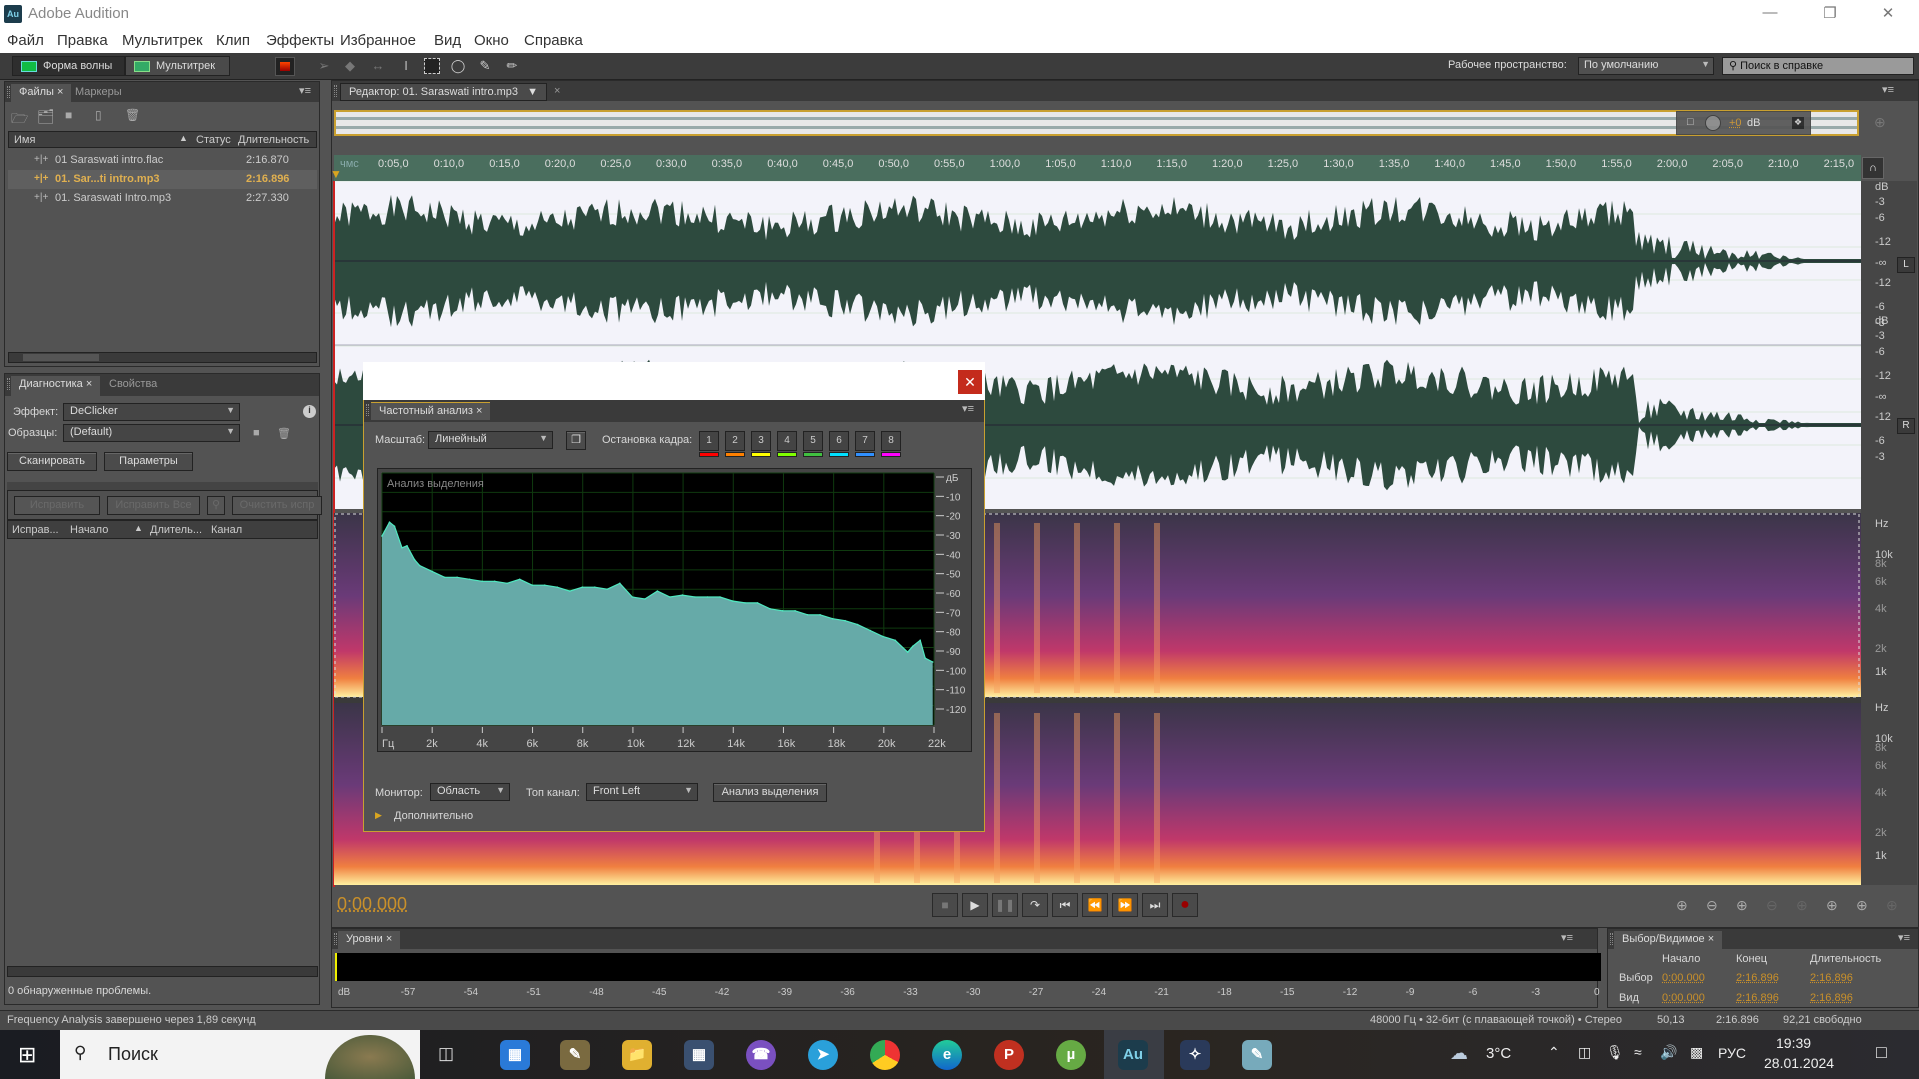 This screenshot has width=1919, height=1079. What do you see at coordinates (68, 115) in the screenshot?
I see `new-file-icon: ■` at bounding box center [68, 115].